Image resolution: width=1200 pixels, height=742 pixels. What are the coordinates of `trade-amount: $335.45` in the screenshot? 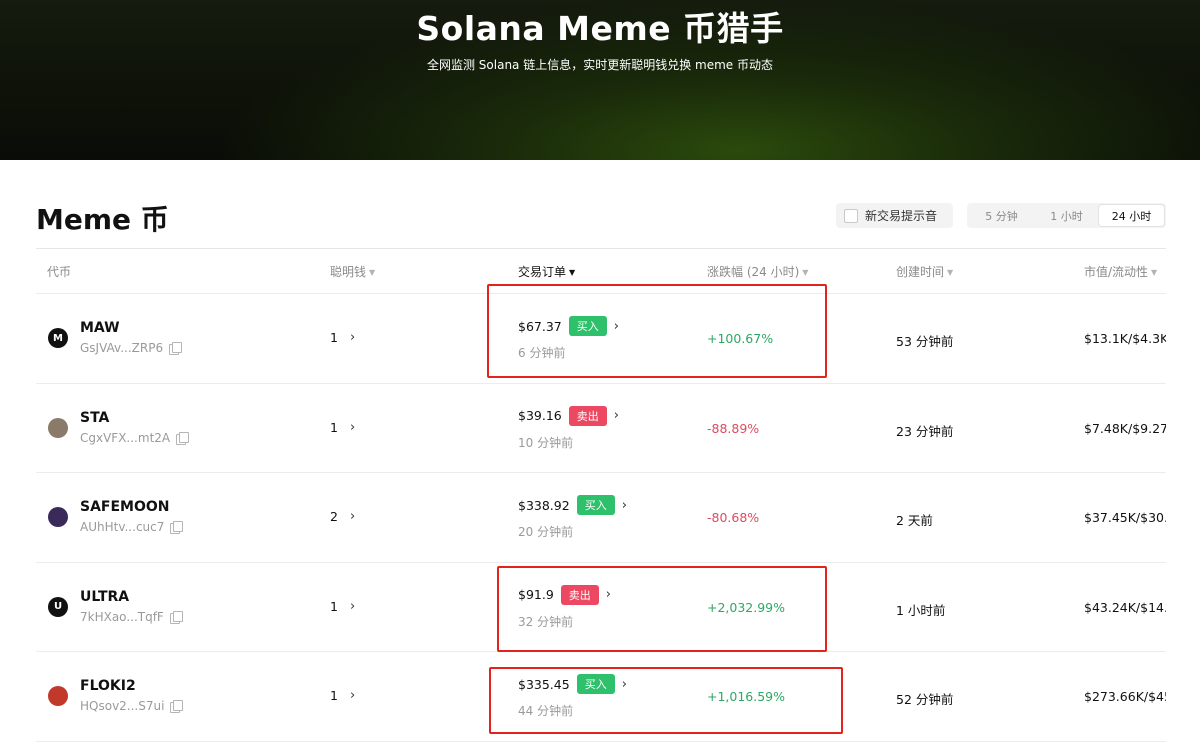 It's located at (544, 684).